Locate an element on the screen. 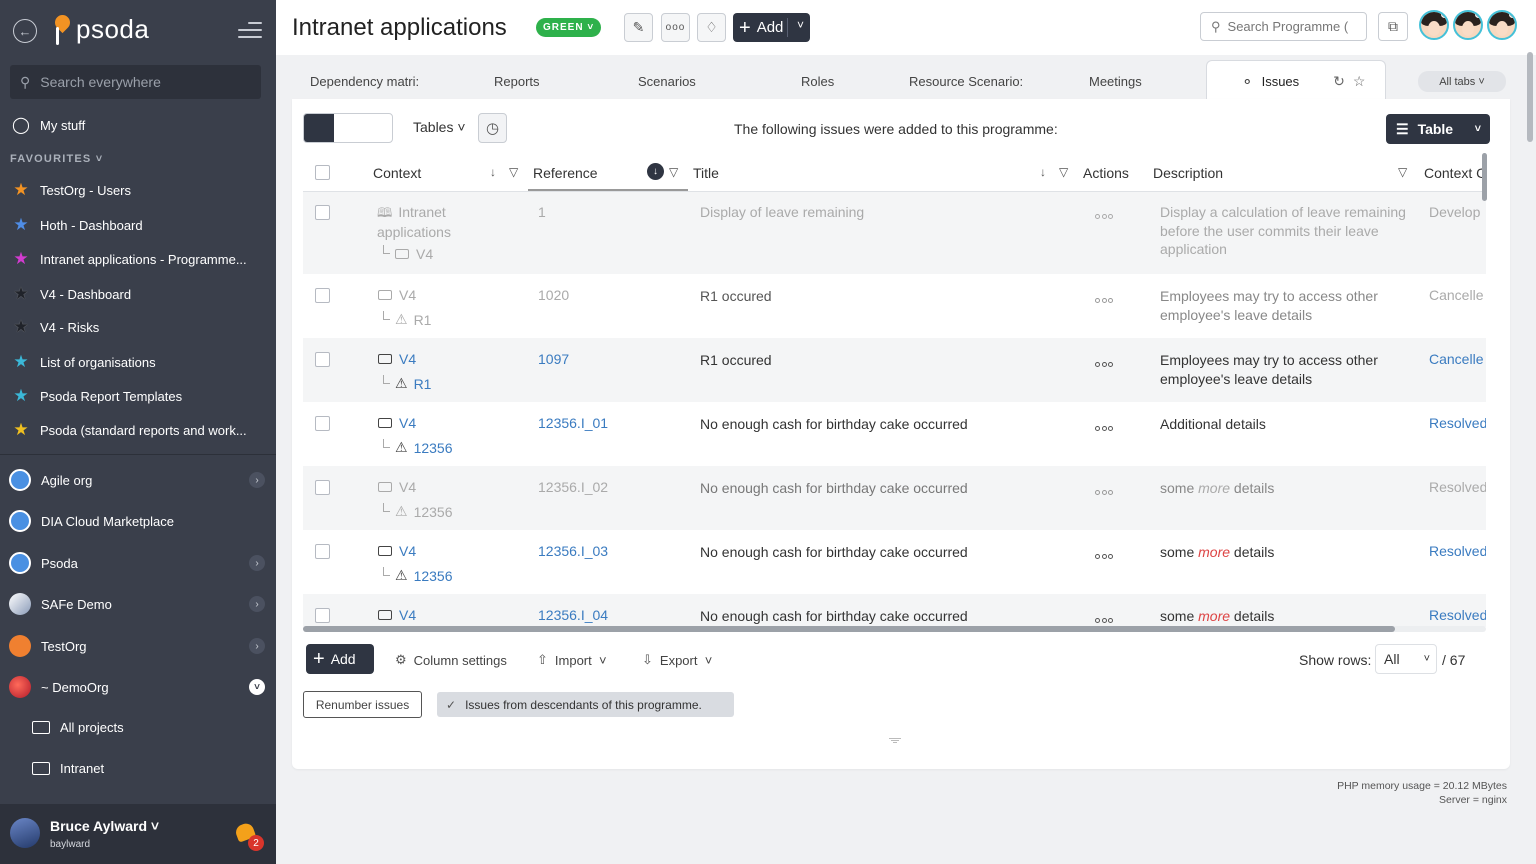  sort-active-icon: ↓ is located at coordinates (655, 171).